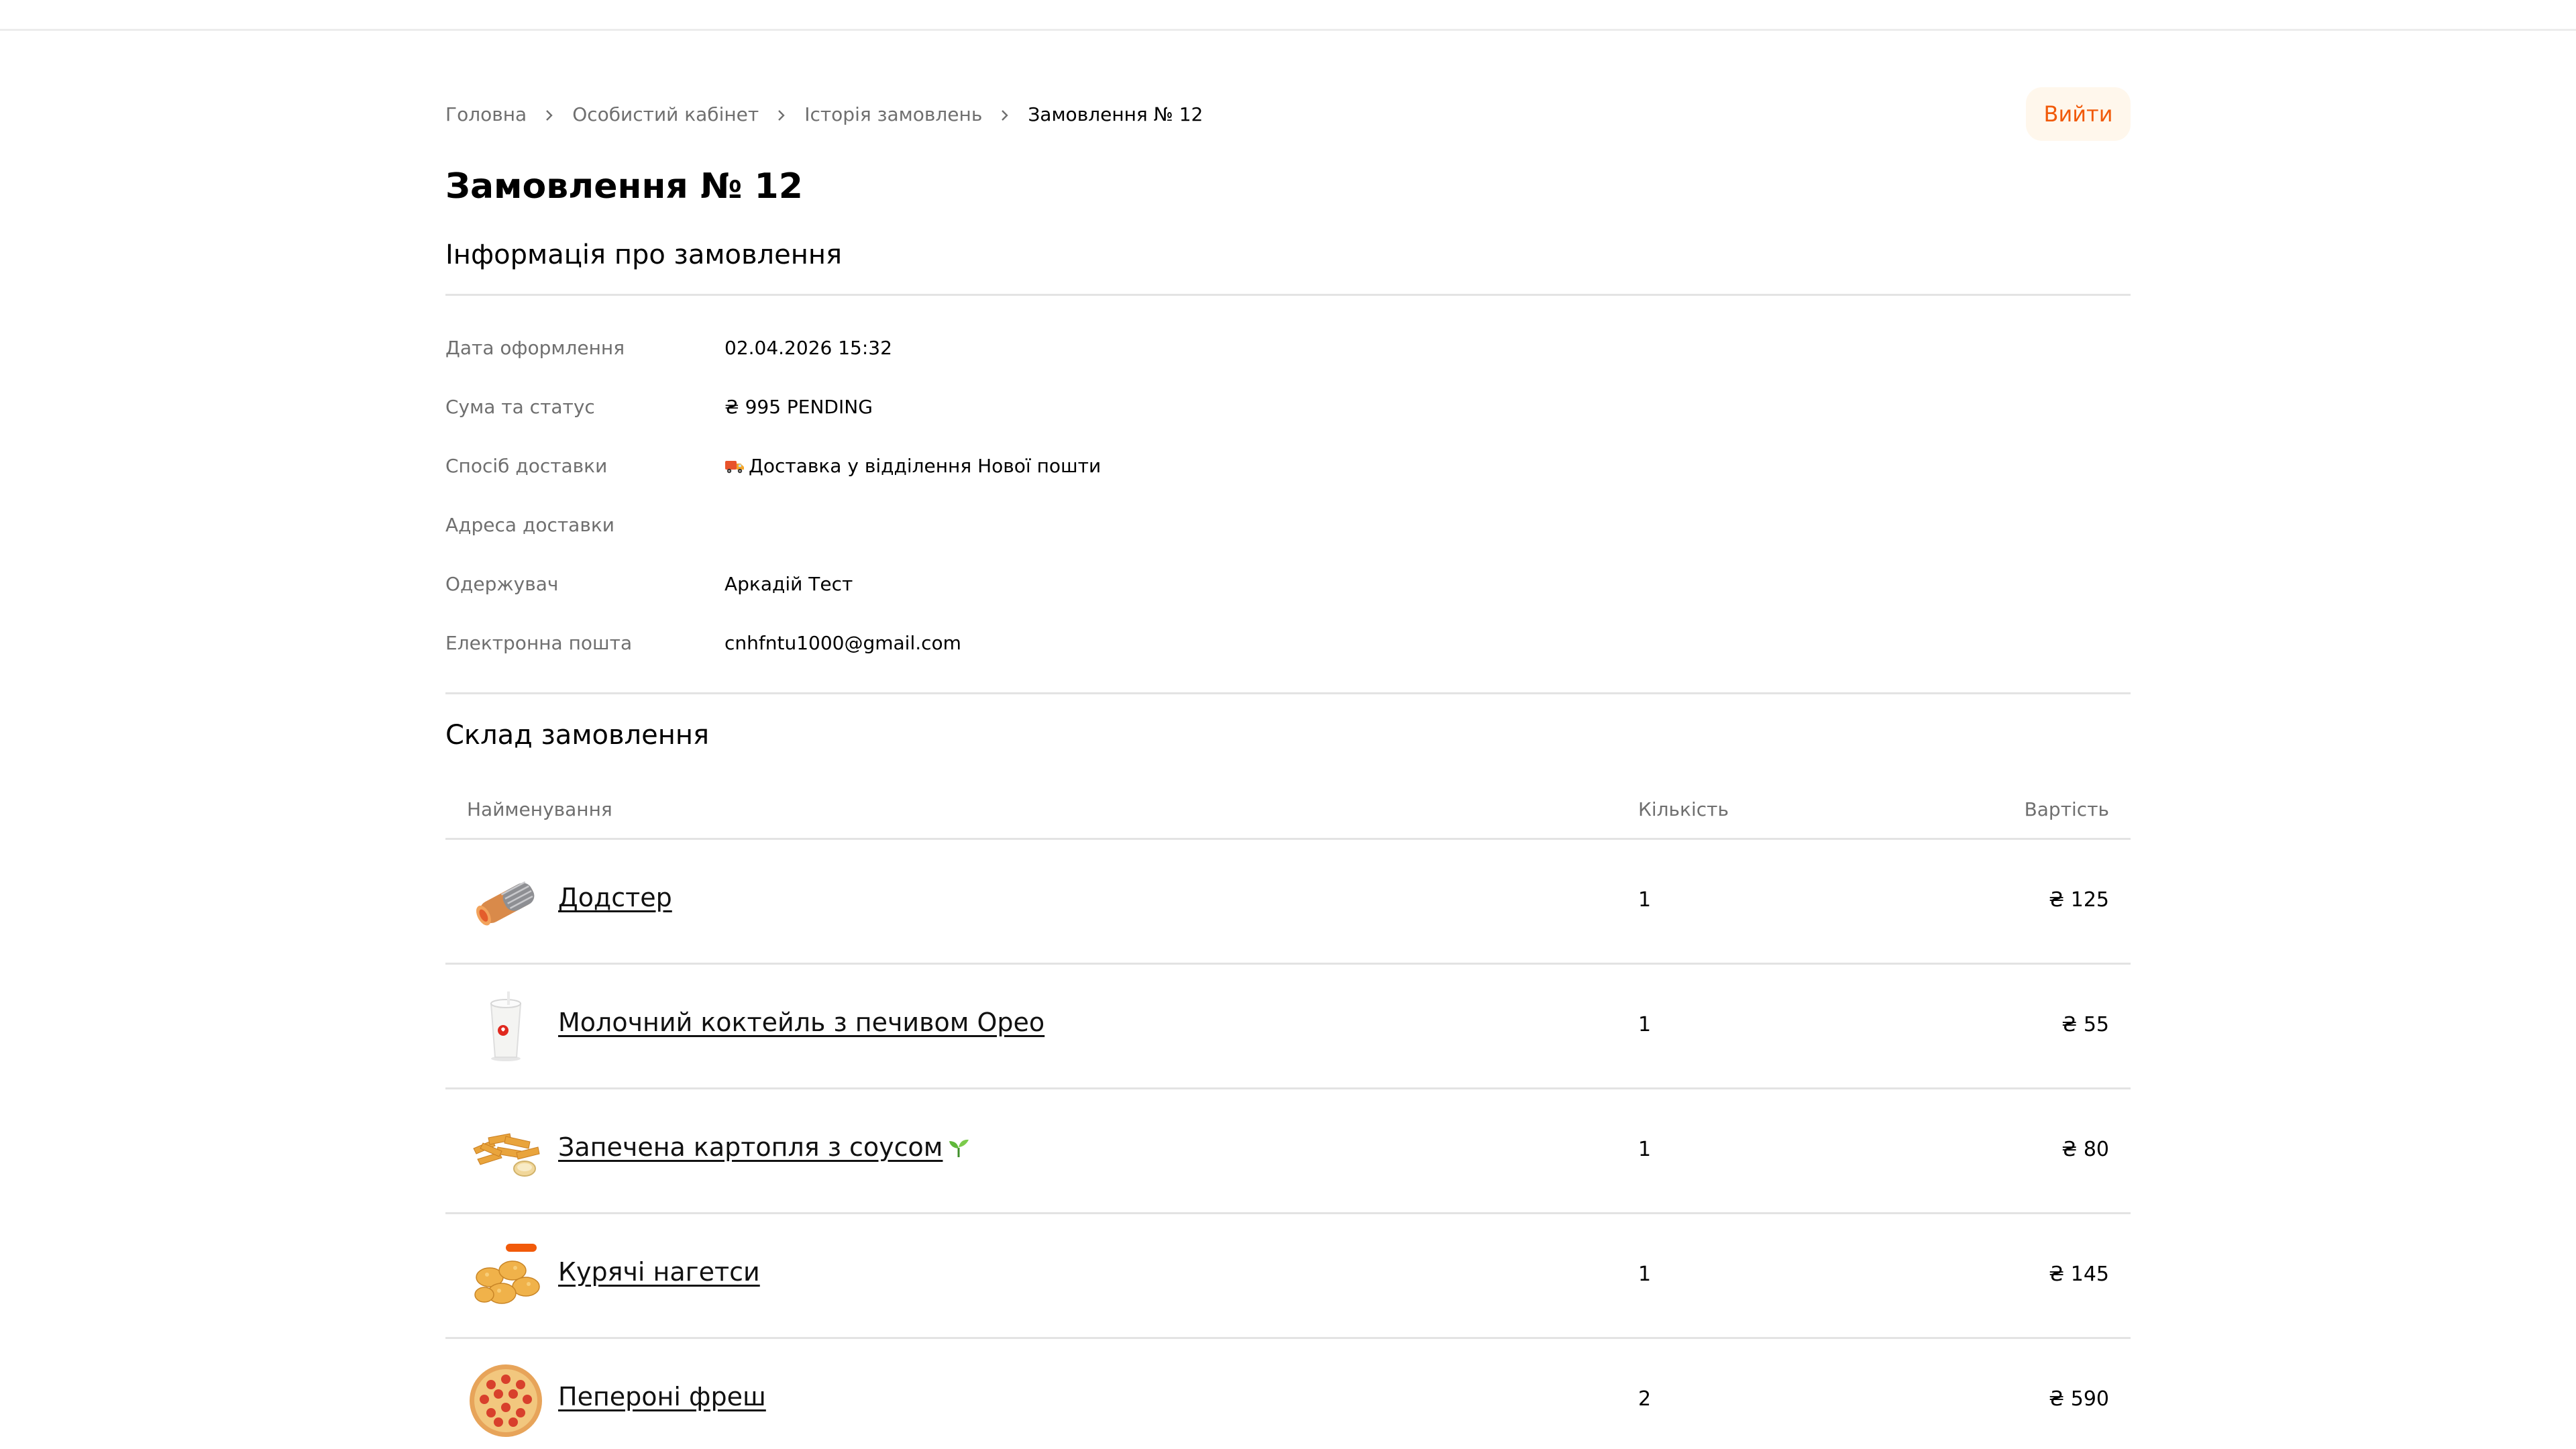  Describe the element at coordinates (1288, 1027) in the screenshot. I see `table-row: Молочний коктейль з печивом Орео 1 ₴ 55` at that location.